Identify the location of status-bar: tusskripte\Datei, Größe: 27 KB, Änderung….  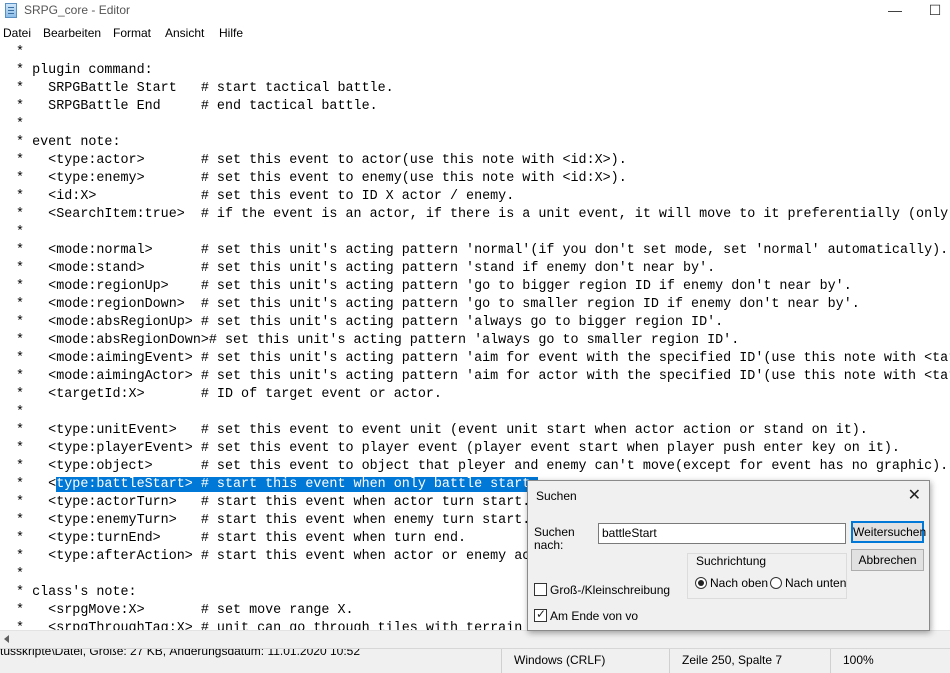
(475, 660).